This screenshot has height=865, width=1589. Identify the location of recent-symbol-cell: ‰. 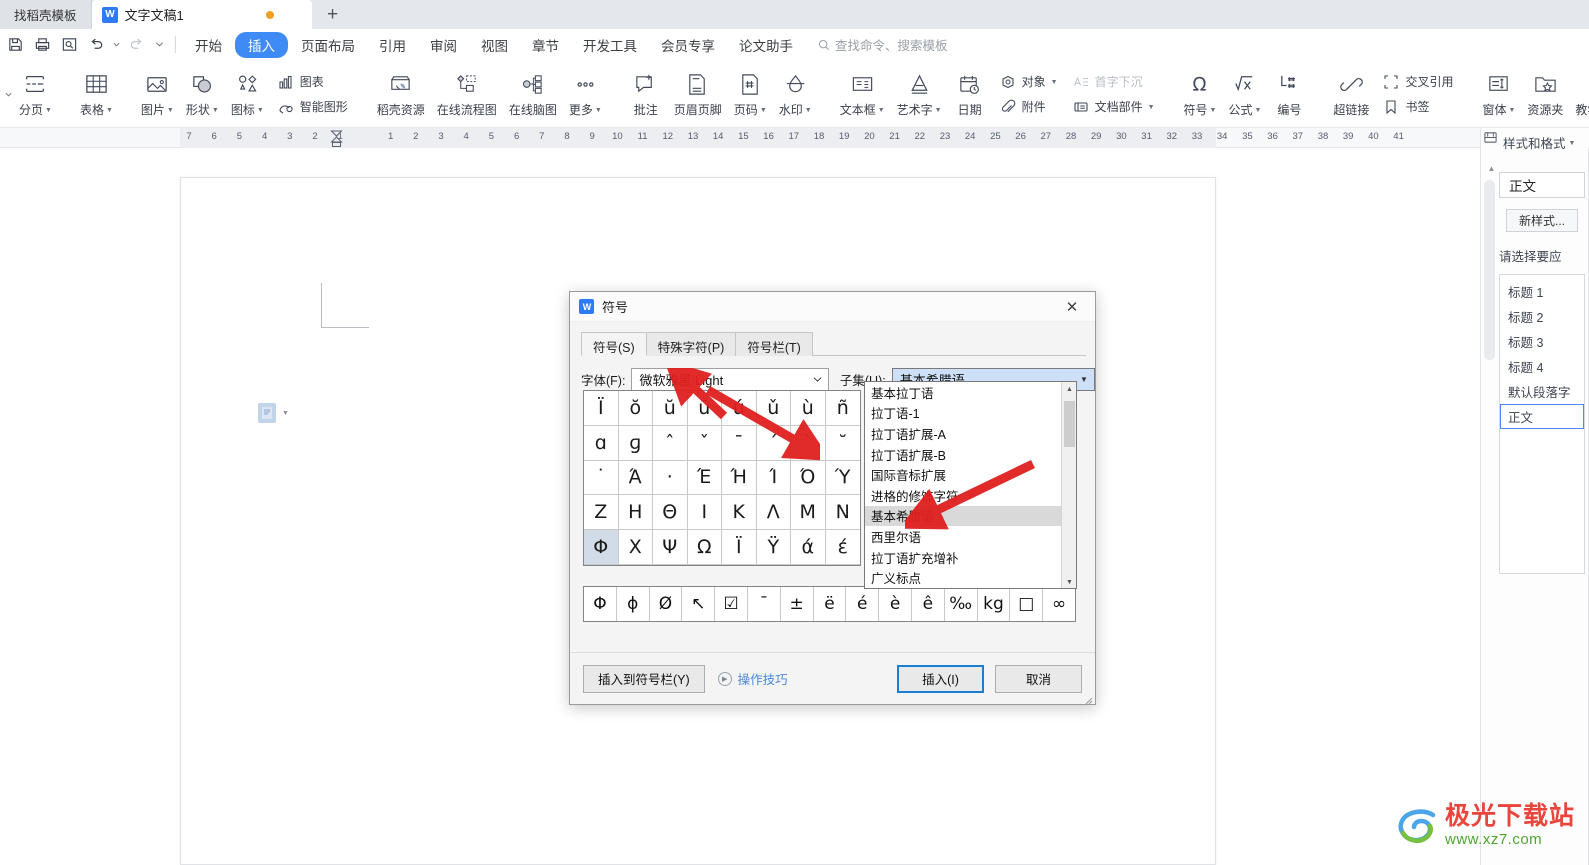
(961, 604).